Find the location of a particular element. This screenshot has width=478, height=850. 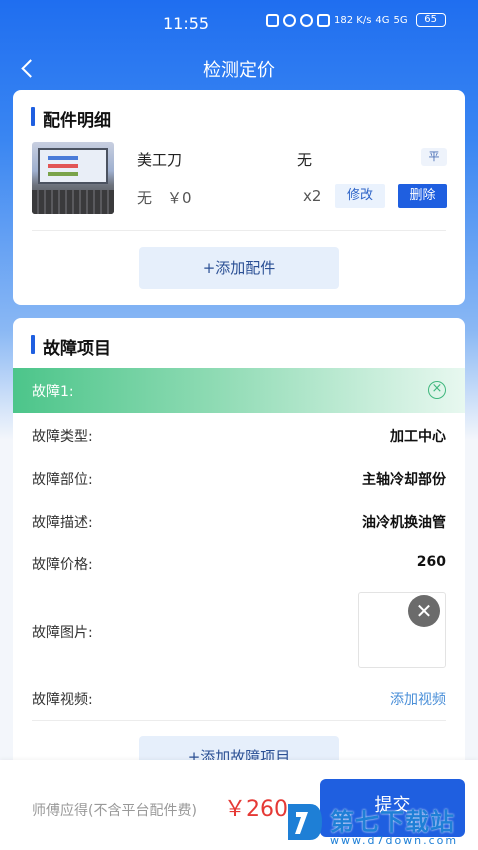

vibrate-icon is located at coordinates (323, 20).